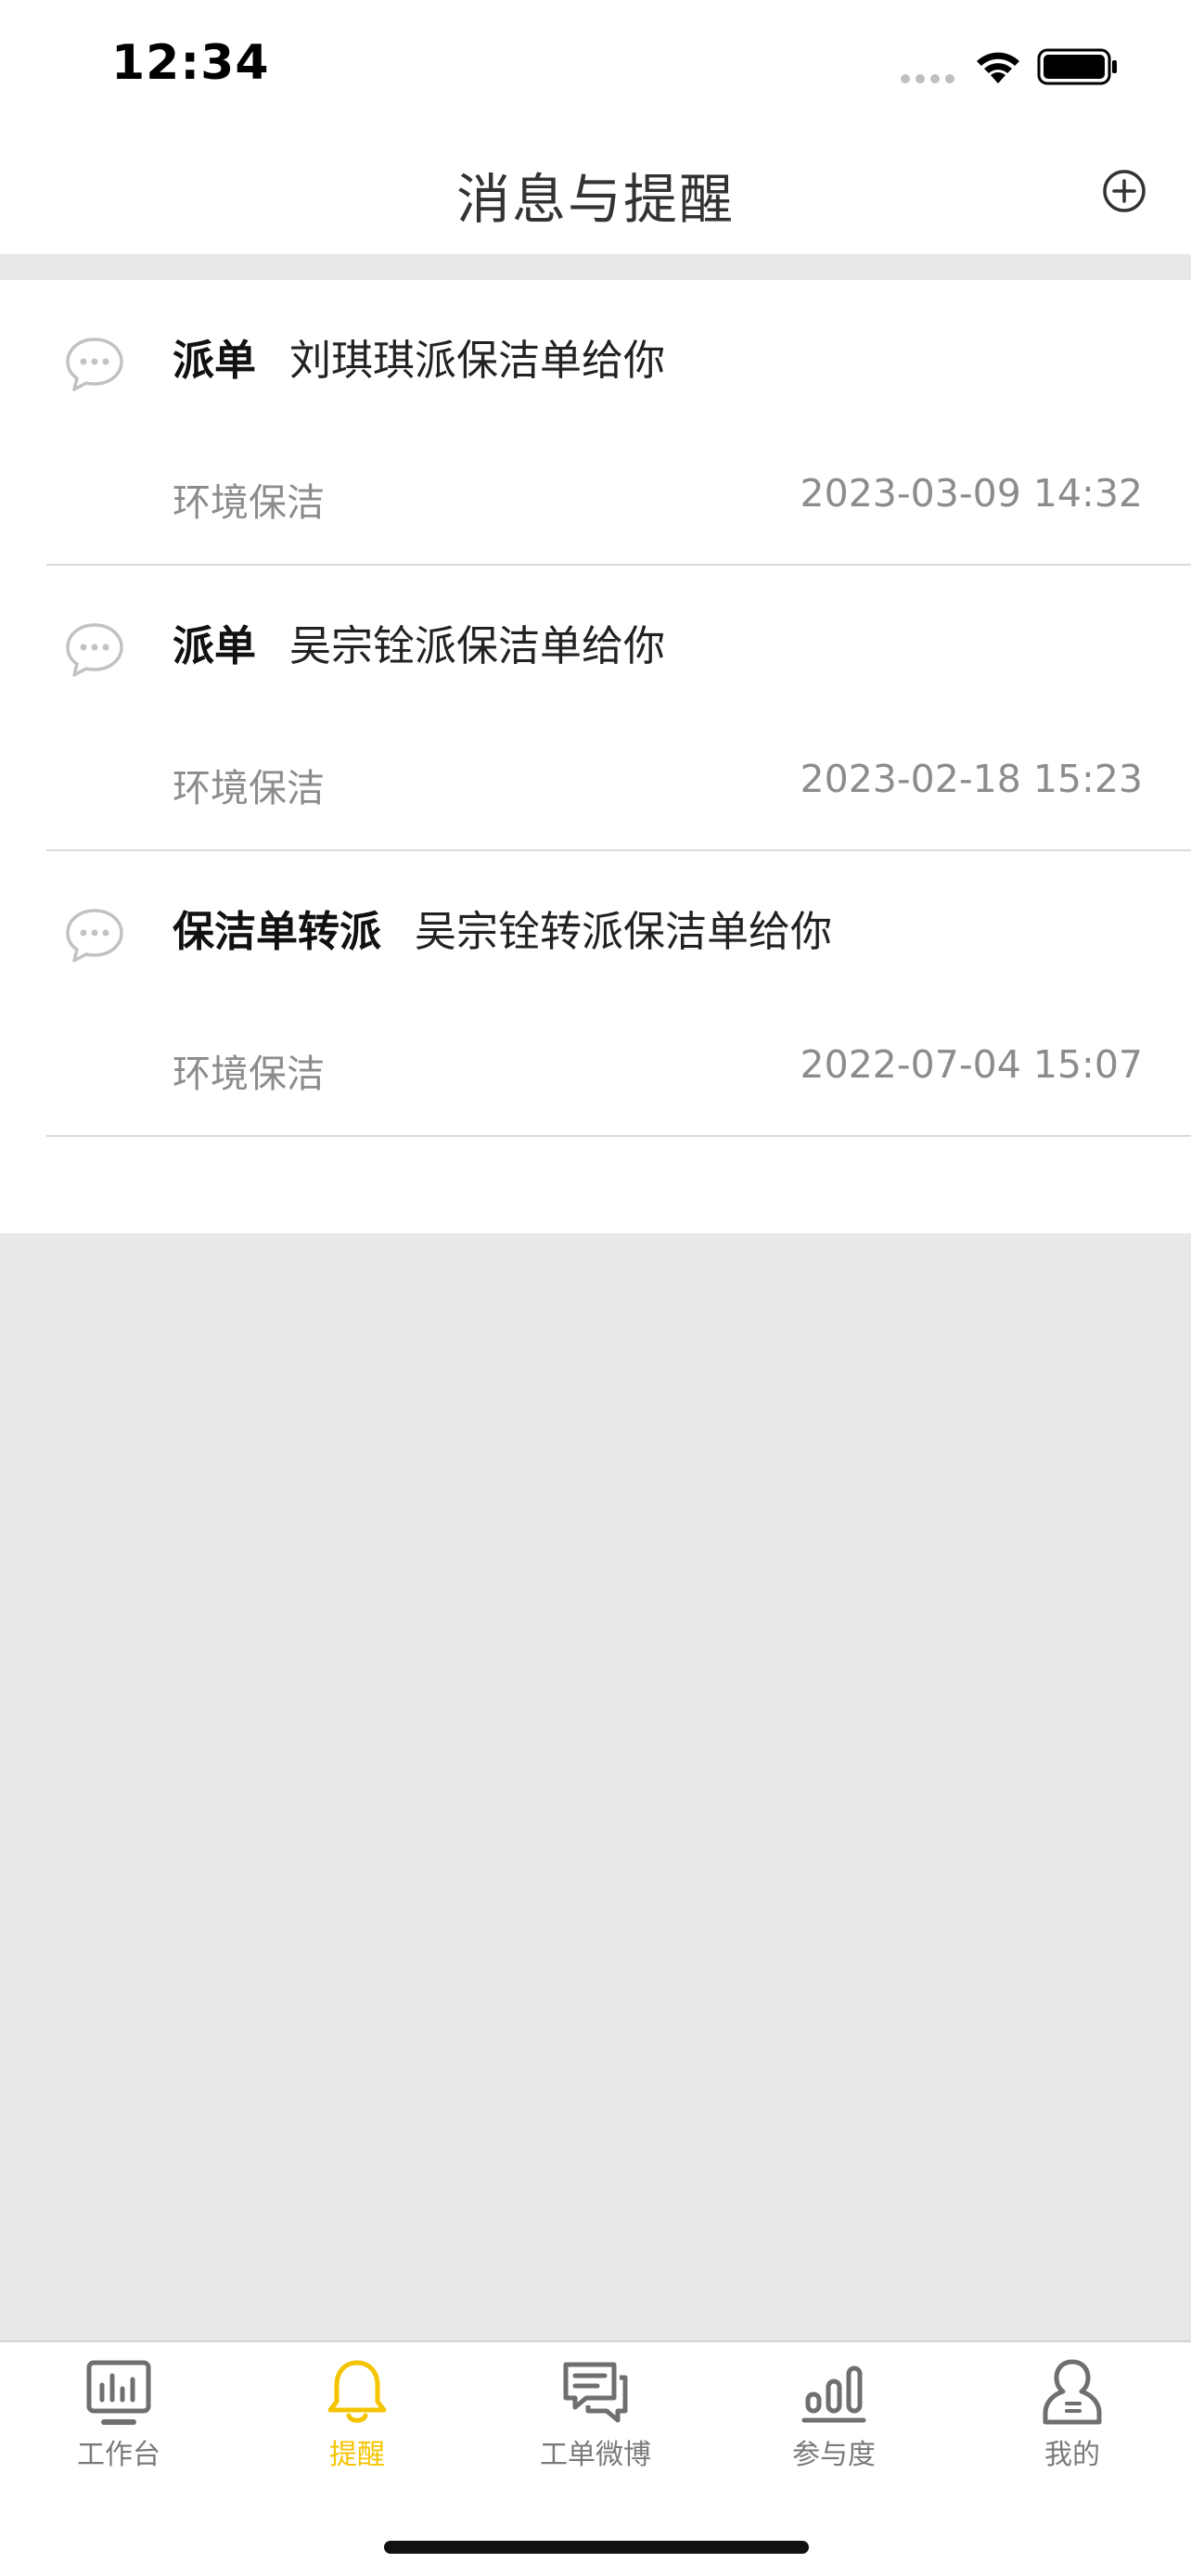 The height and width of the screenshot is (2576, 1191). What do you see at coordinates (595, 2455) in the screenshot?
I see `tab-label: 工单微博` at bounding box center [595, 2455].